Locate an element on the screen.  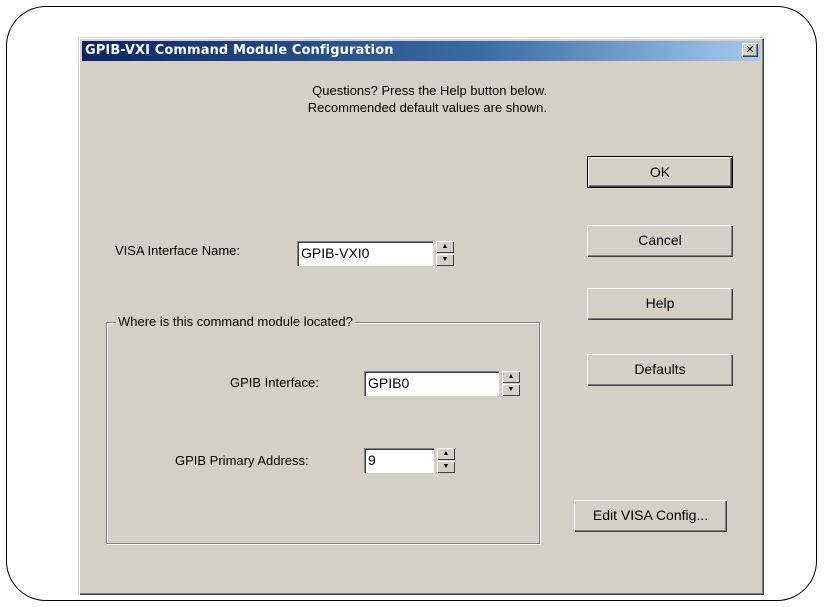
title-bar: GPIB-VXI Command Module Configuration ✕ is located at coordinates (421, 51).